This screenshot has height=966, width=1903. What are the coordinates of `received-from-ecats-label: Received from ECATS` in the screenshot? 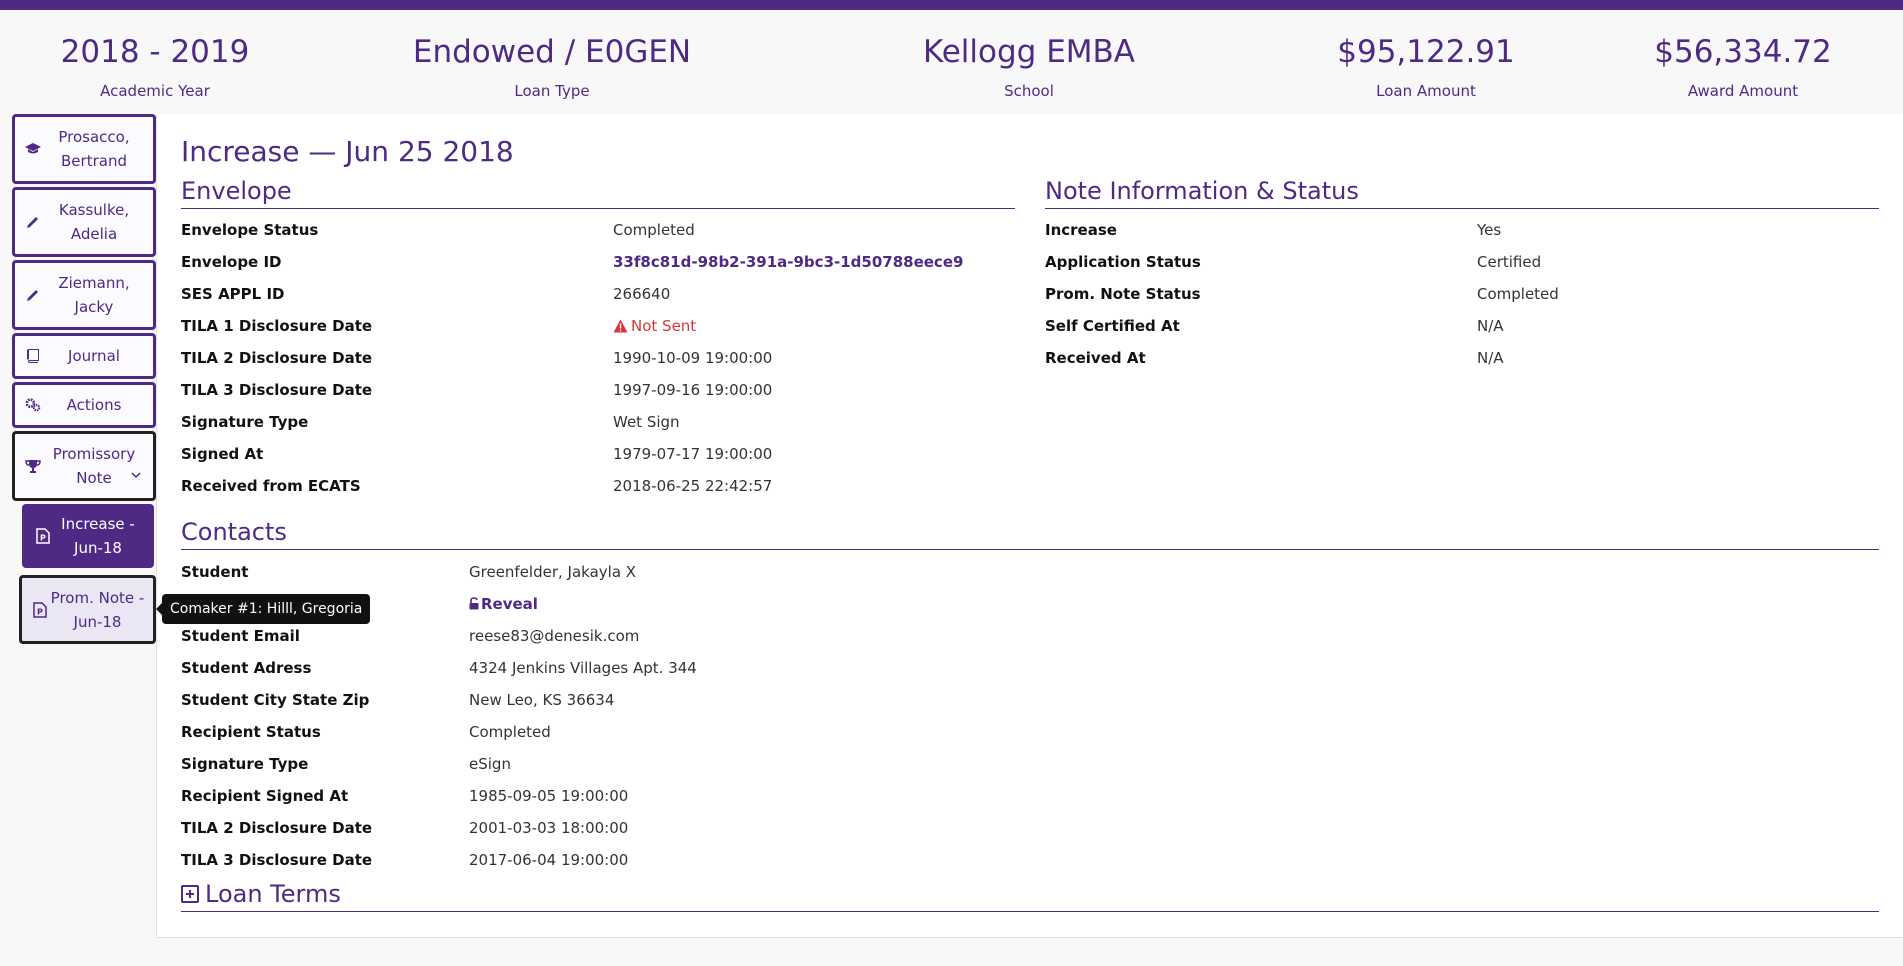 It's located at (271, 486).